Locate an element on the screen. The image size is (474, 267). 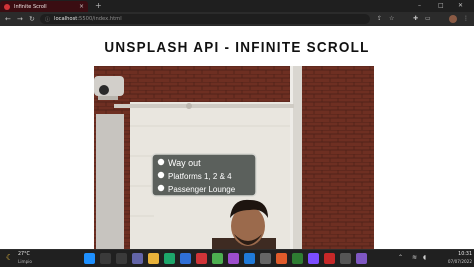
address-bar: ⓘ localhost :5500/index.html is located at coordinates (205, 19).